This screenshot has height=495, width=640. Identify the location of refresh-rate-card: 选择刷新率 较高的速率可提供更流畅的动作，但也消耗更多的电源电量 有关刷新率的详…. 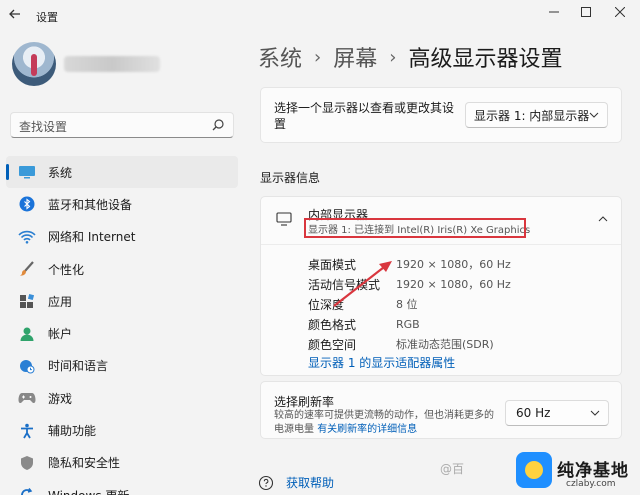
(441, 410).